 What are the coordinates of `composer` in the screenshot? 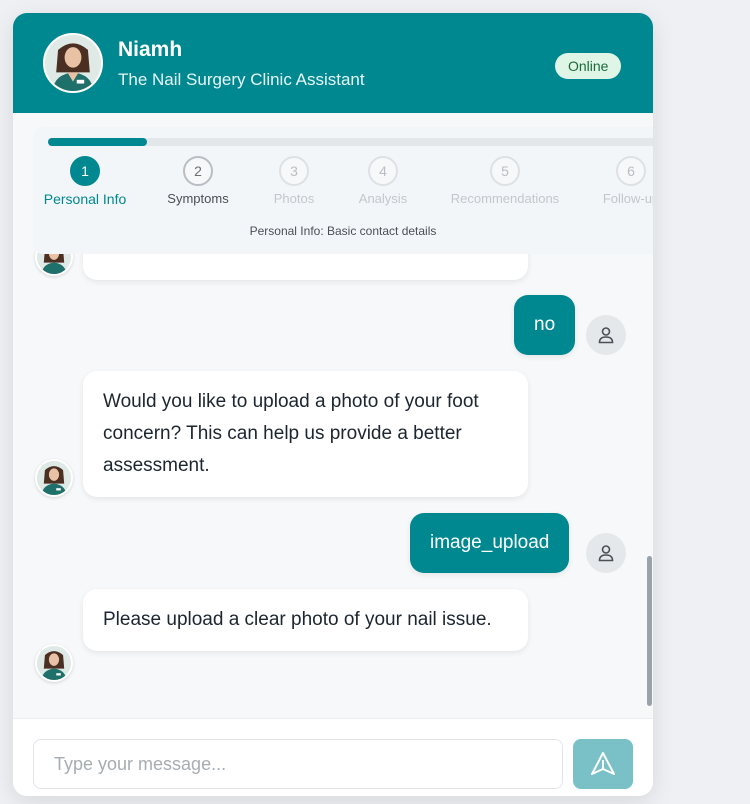 It's located at (333, 757).